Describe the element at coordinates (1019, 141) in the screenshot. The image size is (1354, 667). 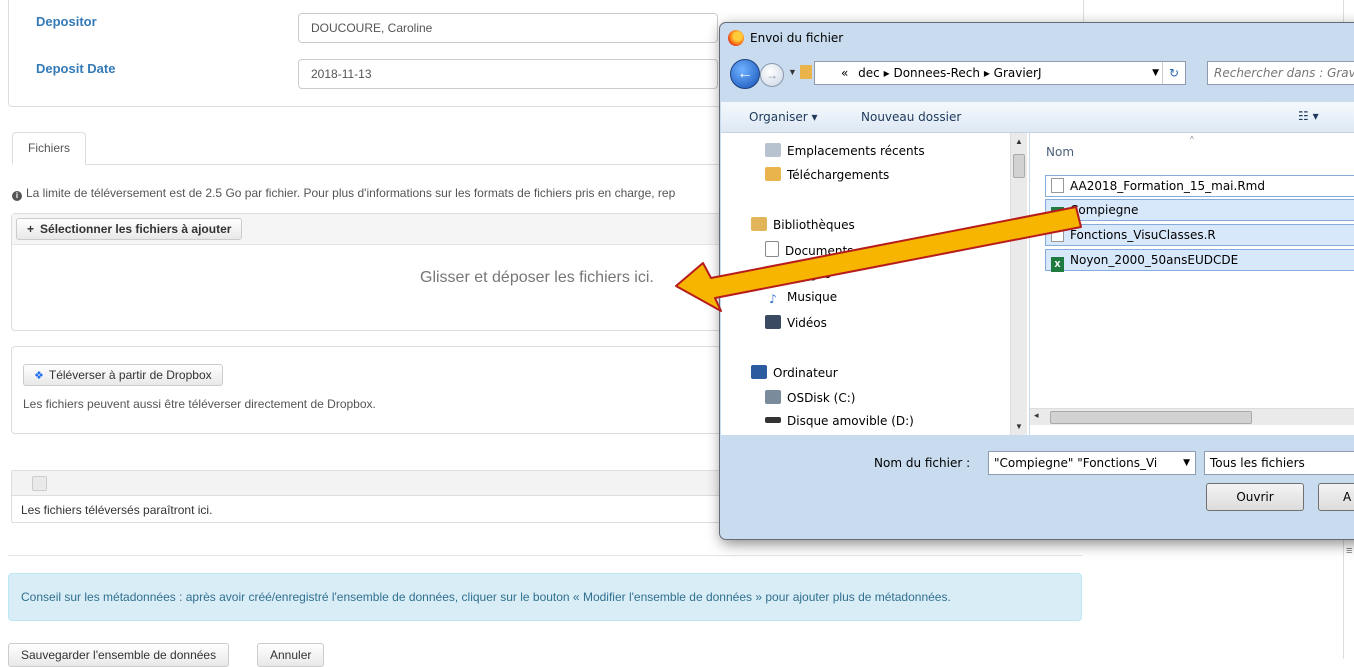
I see `scroll-up-icon: ▲` at that location.